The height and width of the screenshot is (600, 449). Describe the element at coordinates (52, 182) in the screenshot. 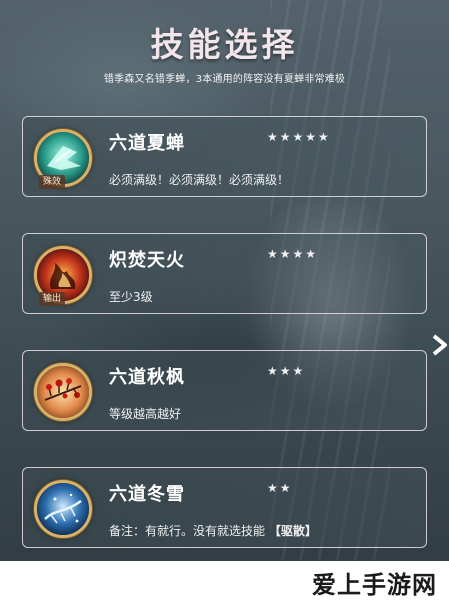

I see `skill-tag: 殊效` at that location.